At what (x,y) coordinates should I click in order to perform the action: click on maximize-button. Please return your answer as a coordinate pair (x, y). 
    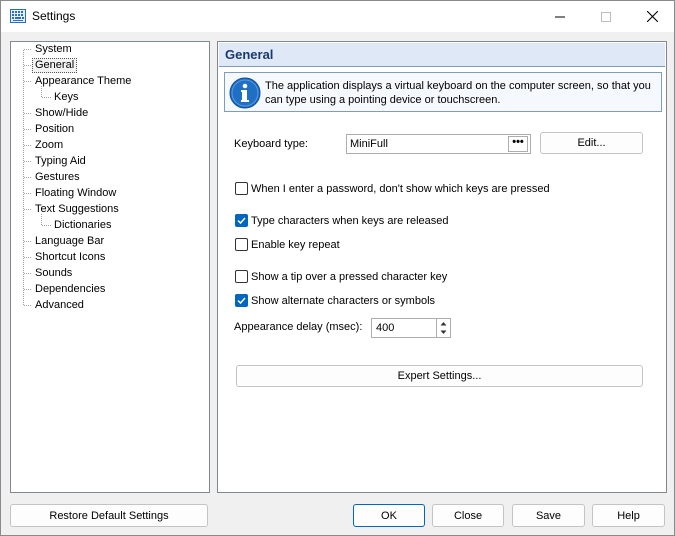
    Looking at the image, I should click on (606, 16).